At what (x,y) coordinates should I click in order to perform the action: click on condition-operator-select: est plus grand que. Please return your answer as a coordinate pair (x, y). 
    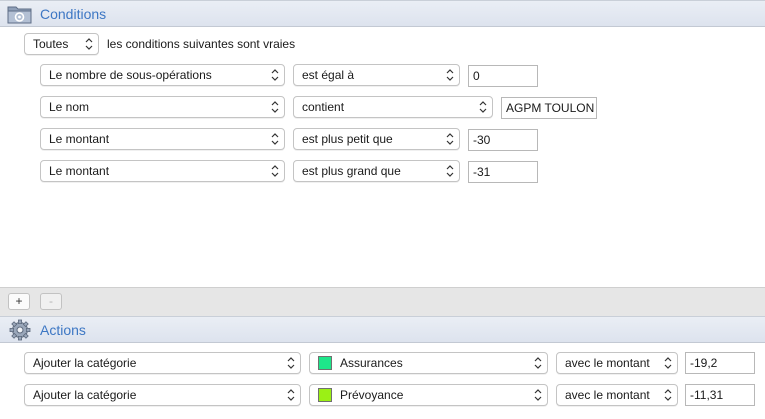
    Looking at the image, I should click on (376, 171).